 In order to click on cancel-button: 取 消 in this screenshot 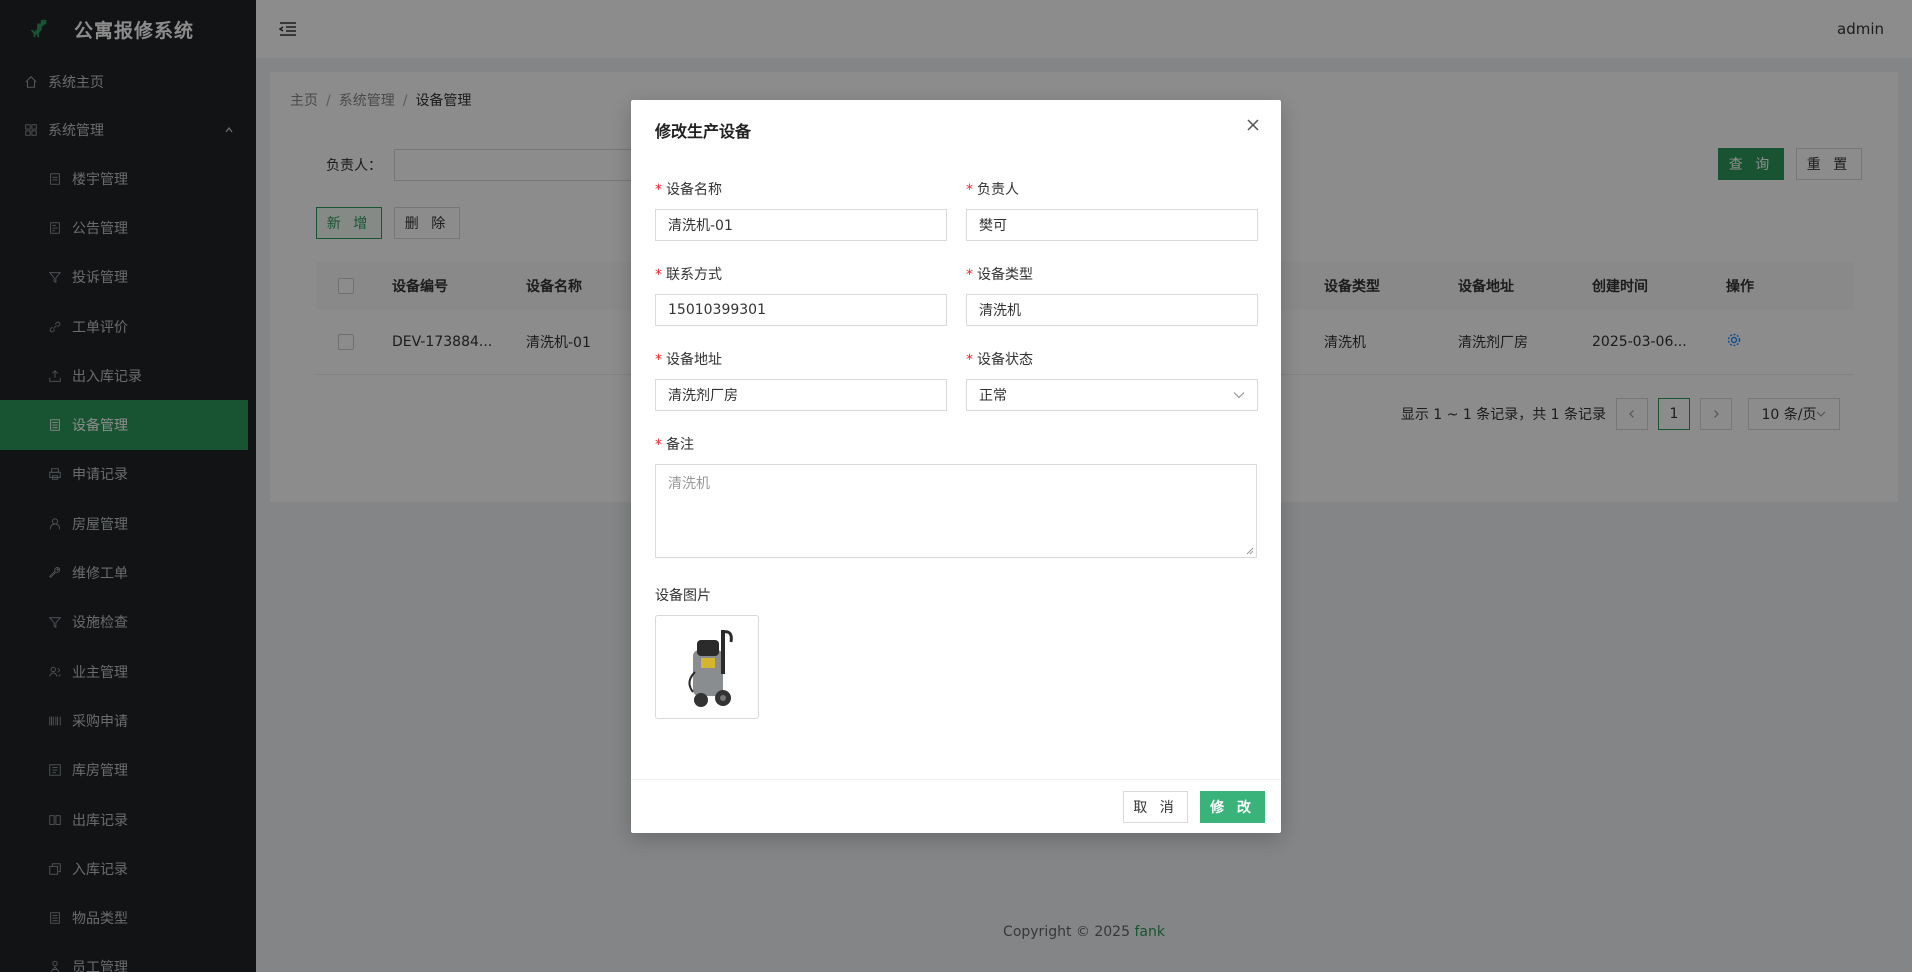, I will do `click(1155, 806)`.